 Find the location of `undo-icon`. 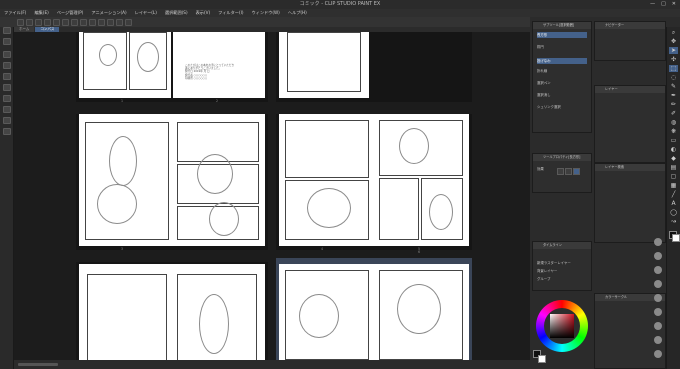

undo-icon is located at coordinates (47, 22).